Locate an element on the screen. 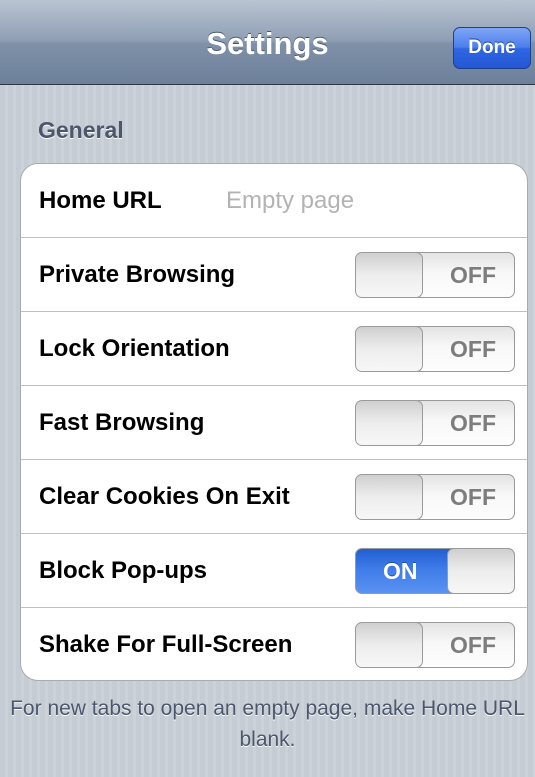 The image size is (535, 777). home-url-row: Home URL is located at coordinates (274, 201).